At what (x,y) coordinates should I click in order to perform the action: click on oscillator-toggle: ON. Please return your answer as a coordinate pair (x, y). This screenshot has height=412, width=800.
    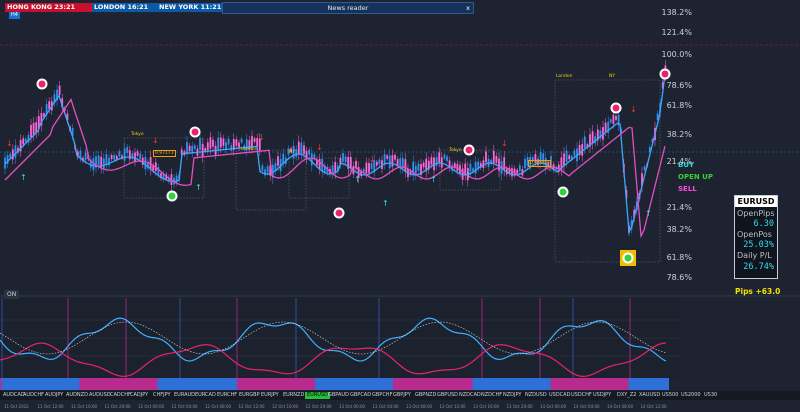
    Looking at the image, I should click on (12, 294).